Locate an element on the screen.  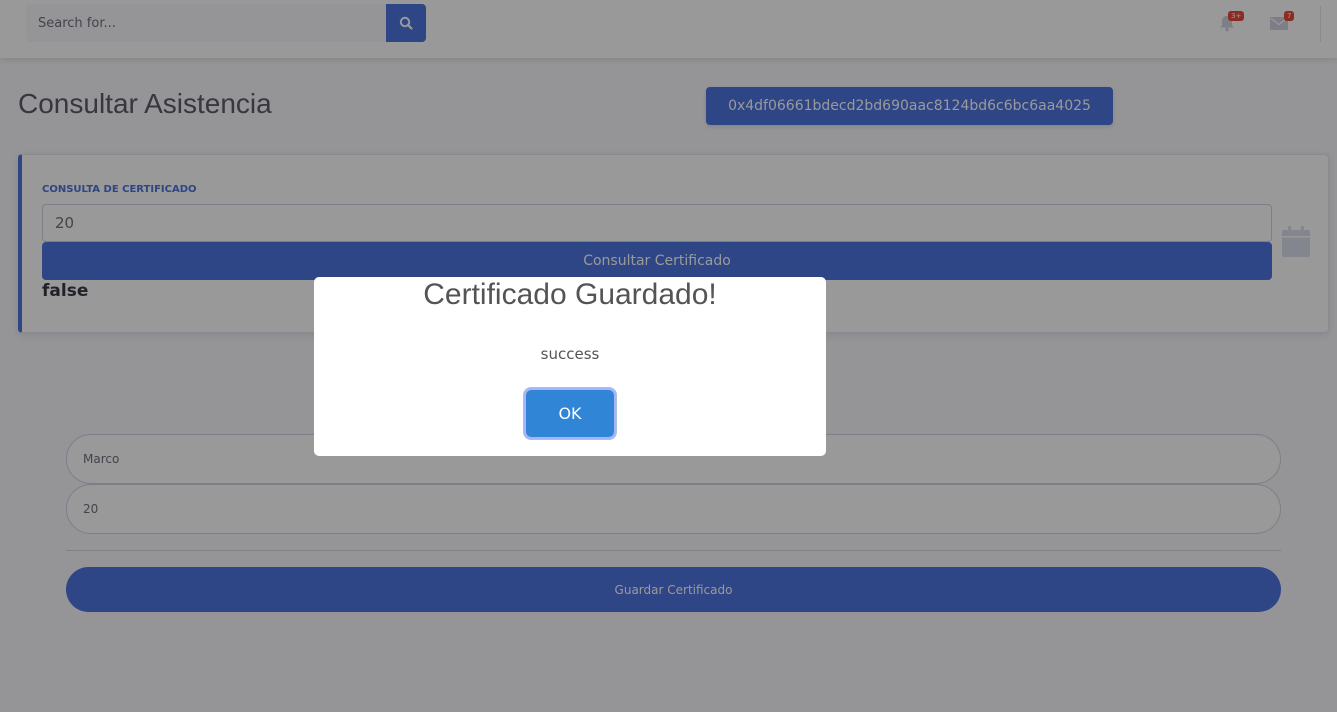
modal-message: success is located at coordinates (570, 354).